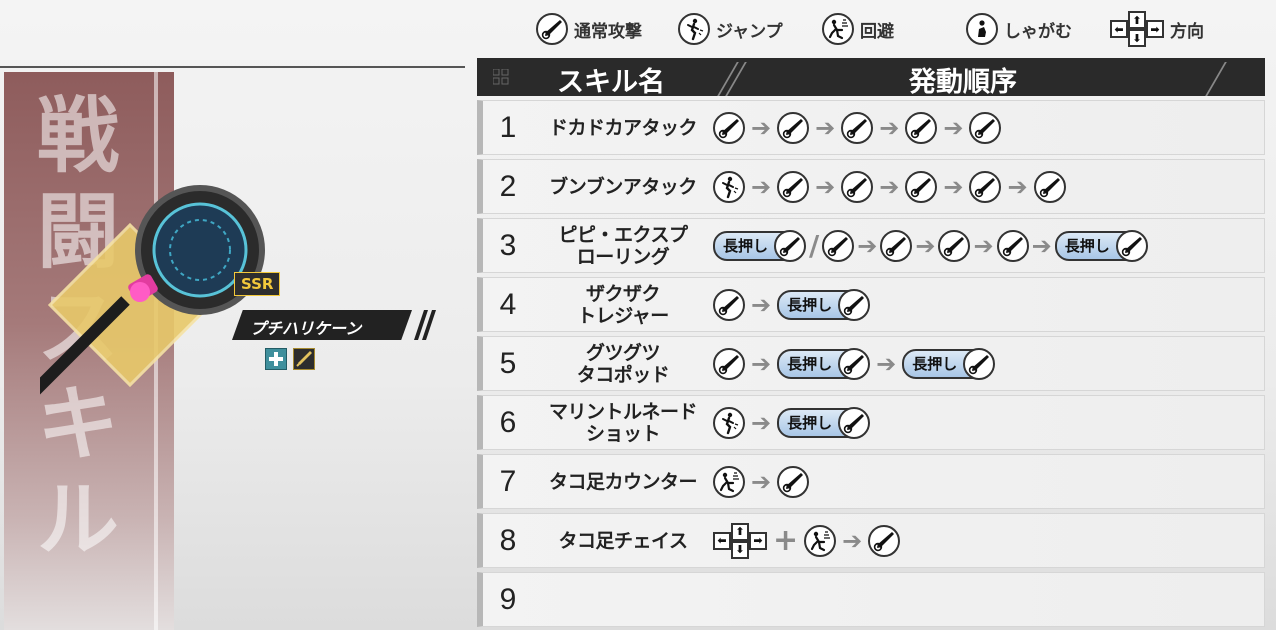 The height and width of the screenshot is (630, 1276). I want to click on input-sequence: ⬅ ⬆ ⬇ ➡ + ➔, so click(807, 540).